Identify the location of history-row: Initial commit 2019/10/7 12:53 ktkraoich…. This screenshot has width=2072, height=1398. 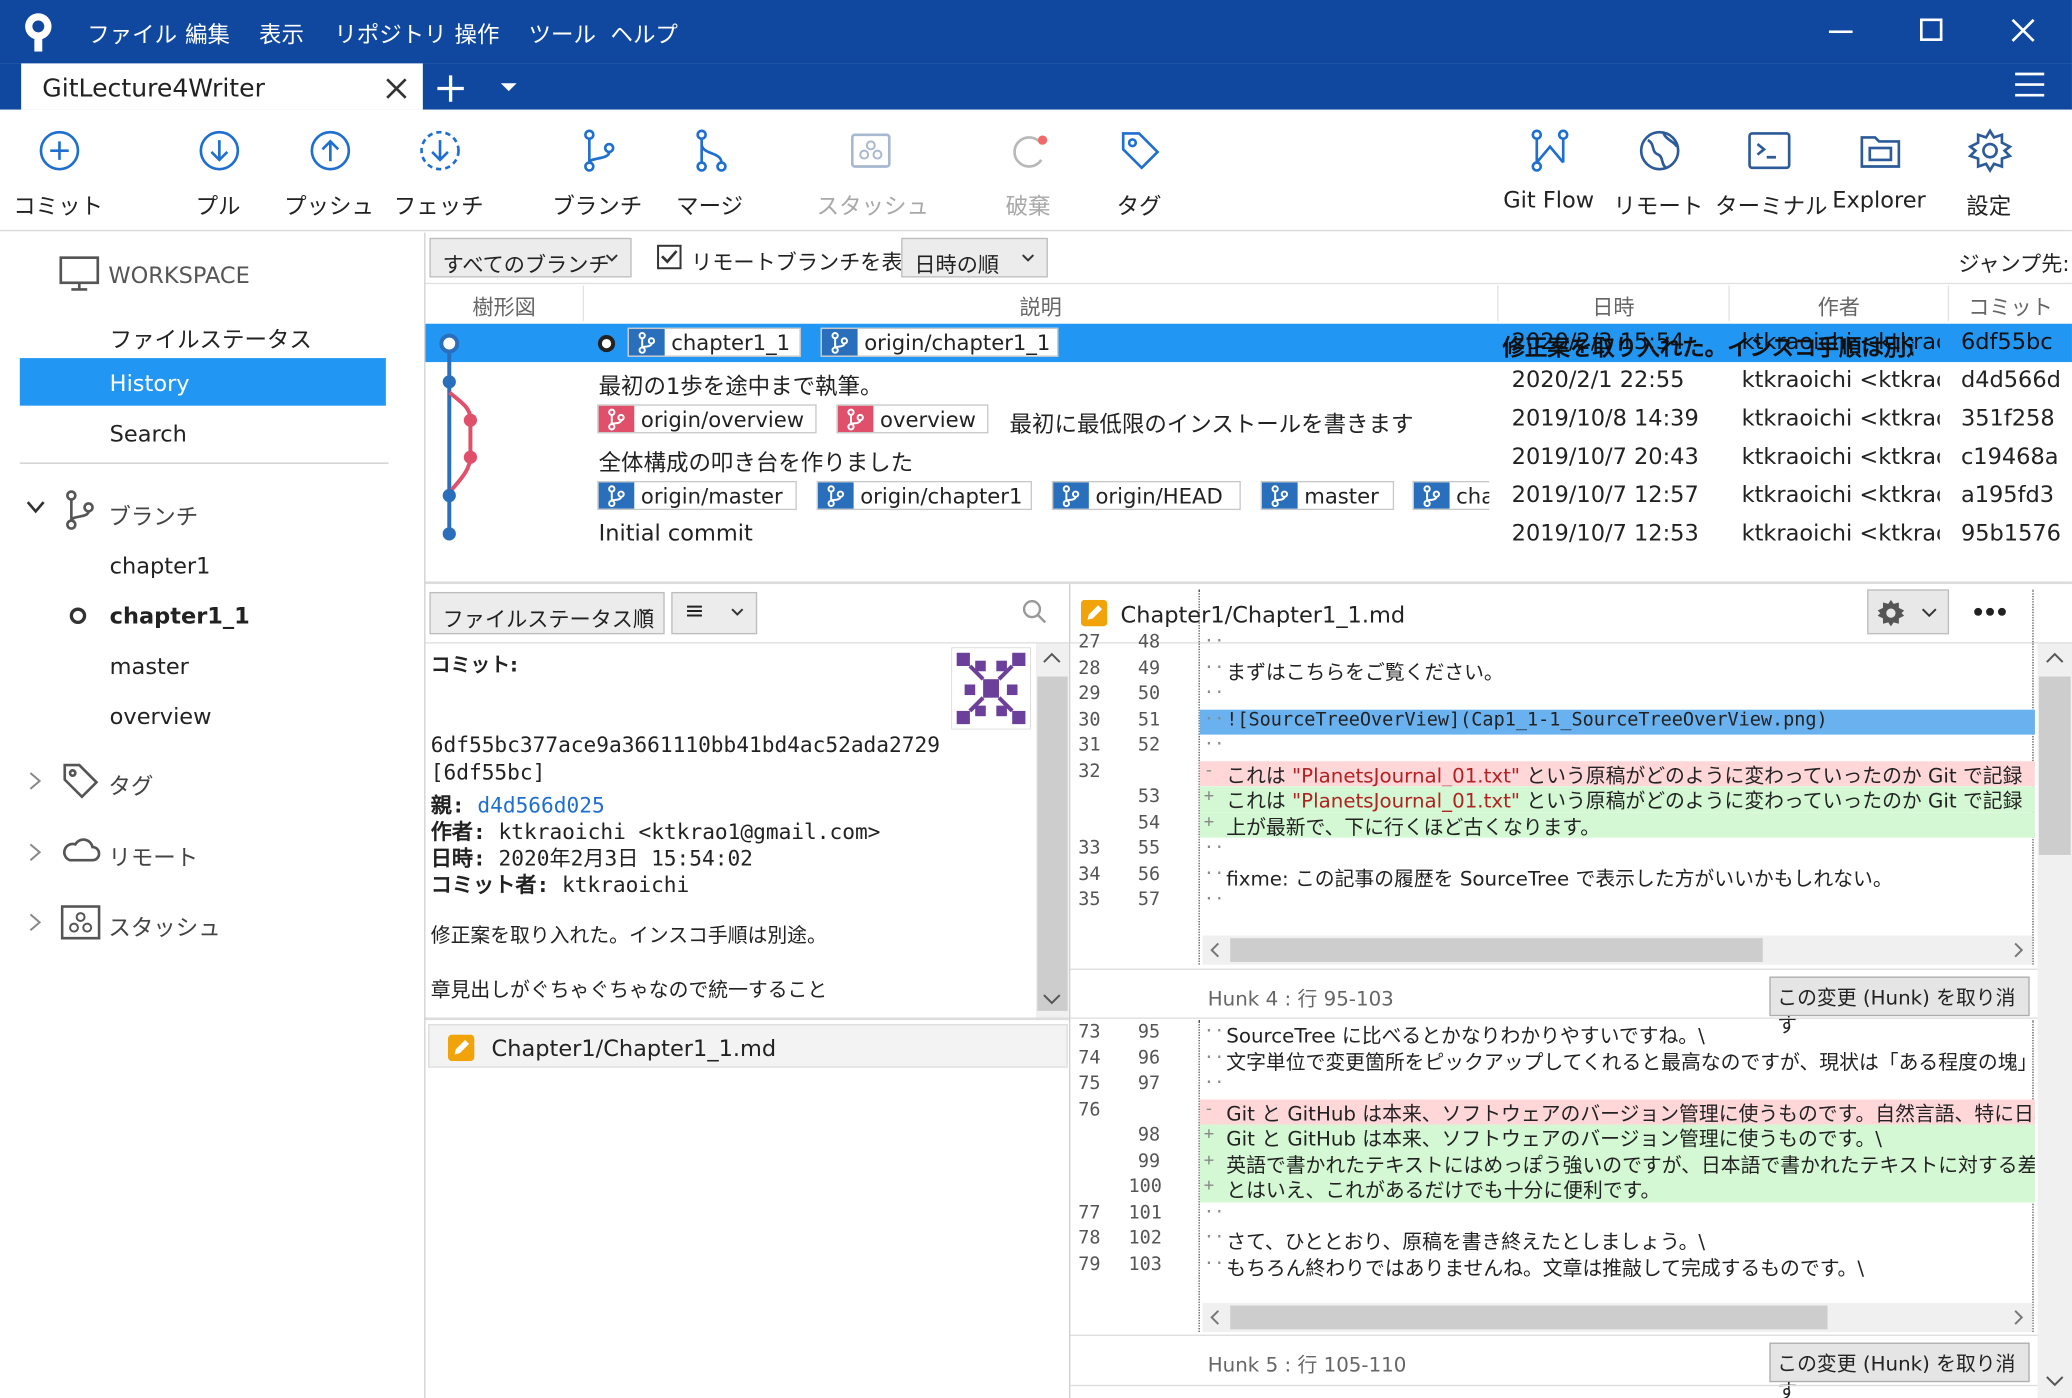
(1248, 534).